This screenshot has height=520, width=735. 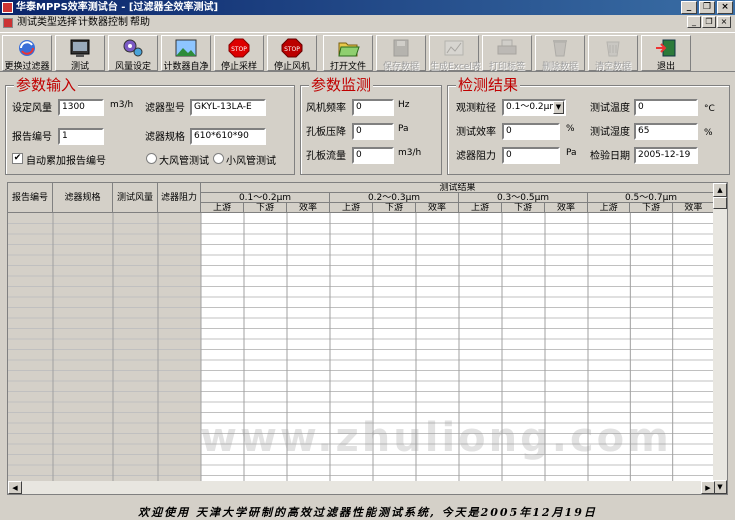 I want to click on svg-text: STOP, so click(x=239, y=49).